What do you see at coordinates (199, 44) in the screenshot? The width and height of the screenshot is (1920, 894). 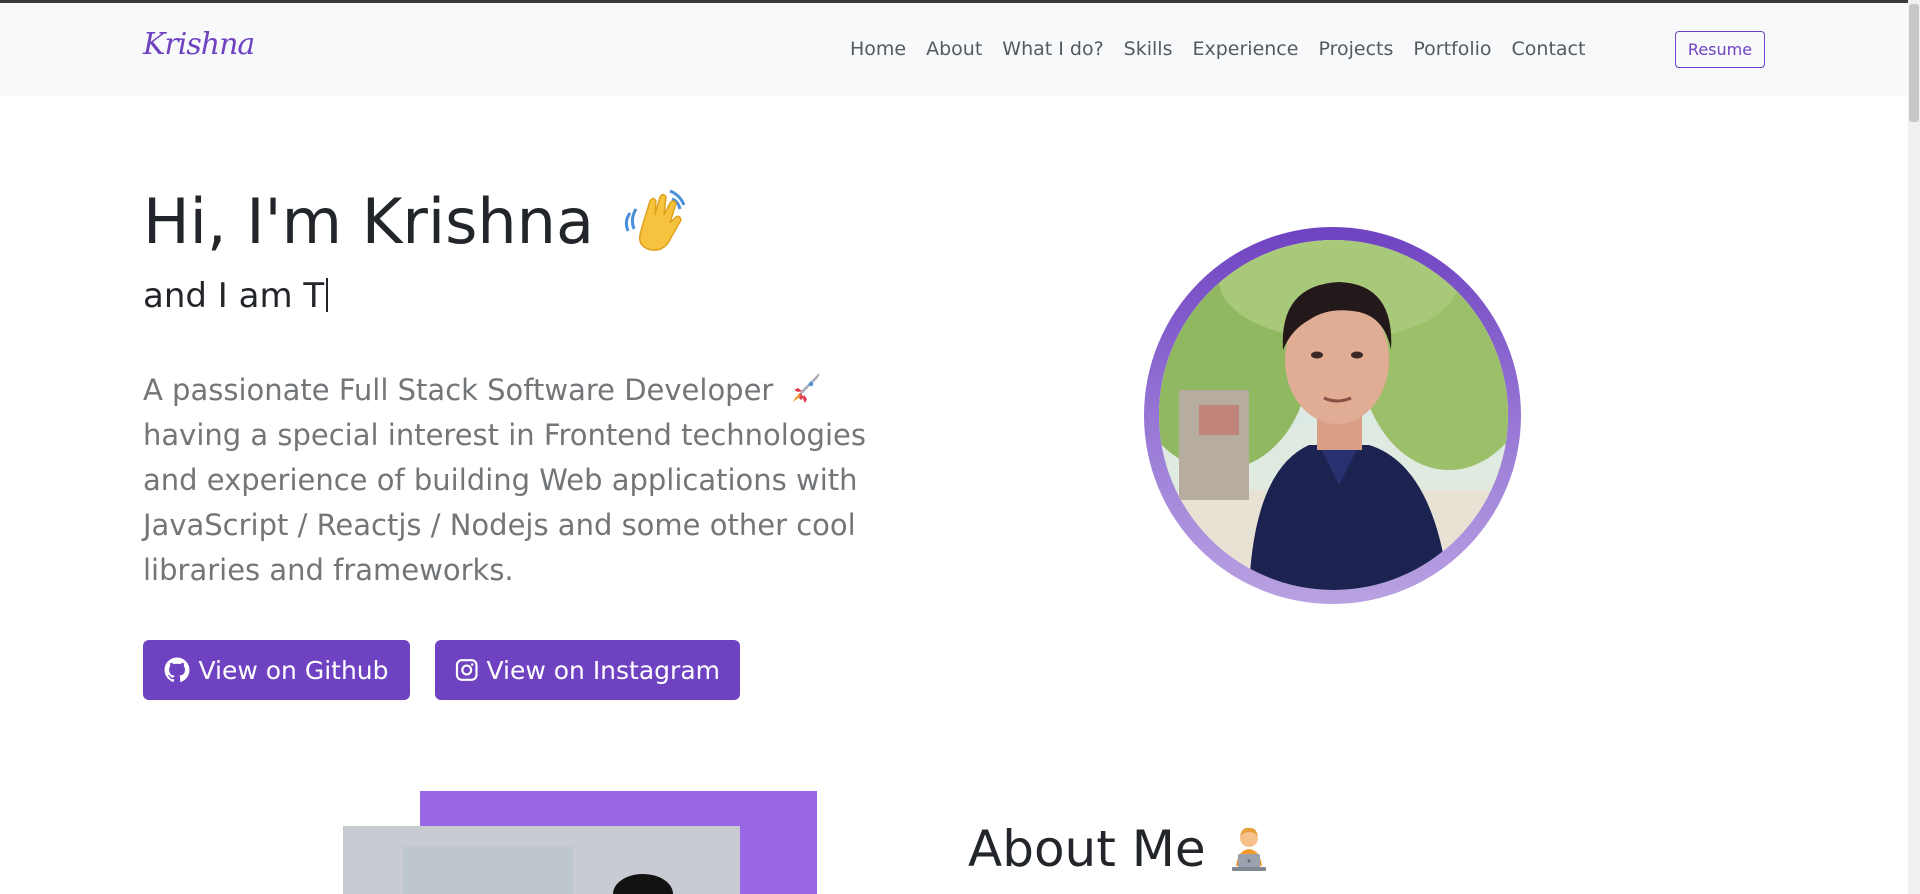 I see `brand-logo: Krishna` at bounding box center [199, 44].